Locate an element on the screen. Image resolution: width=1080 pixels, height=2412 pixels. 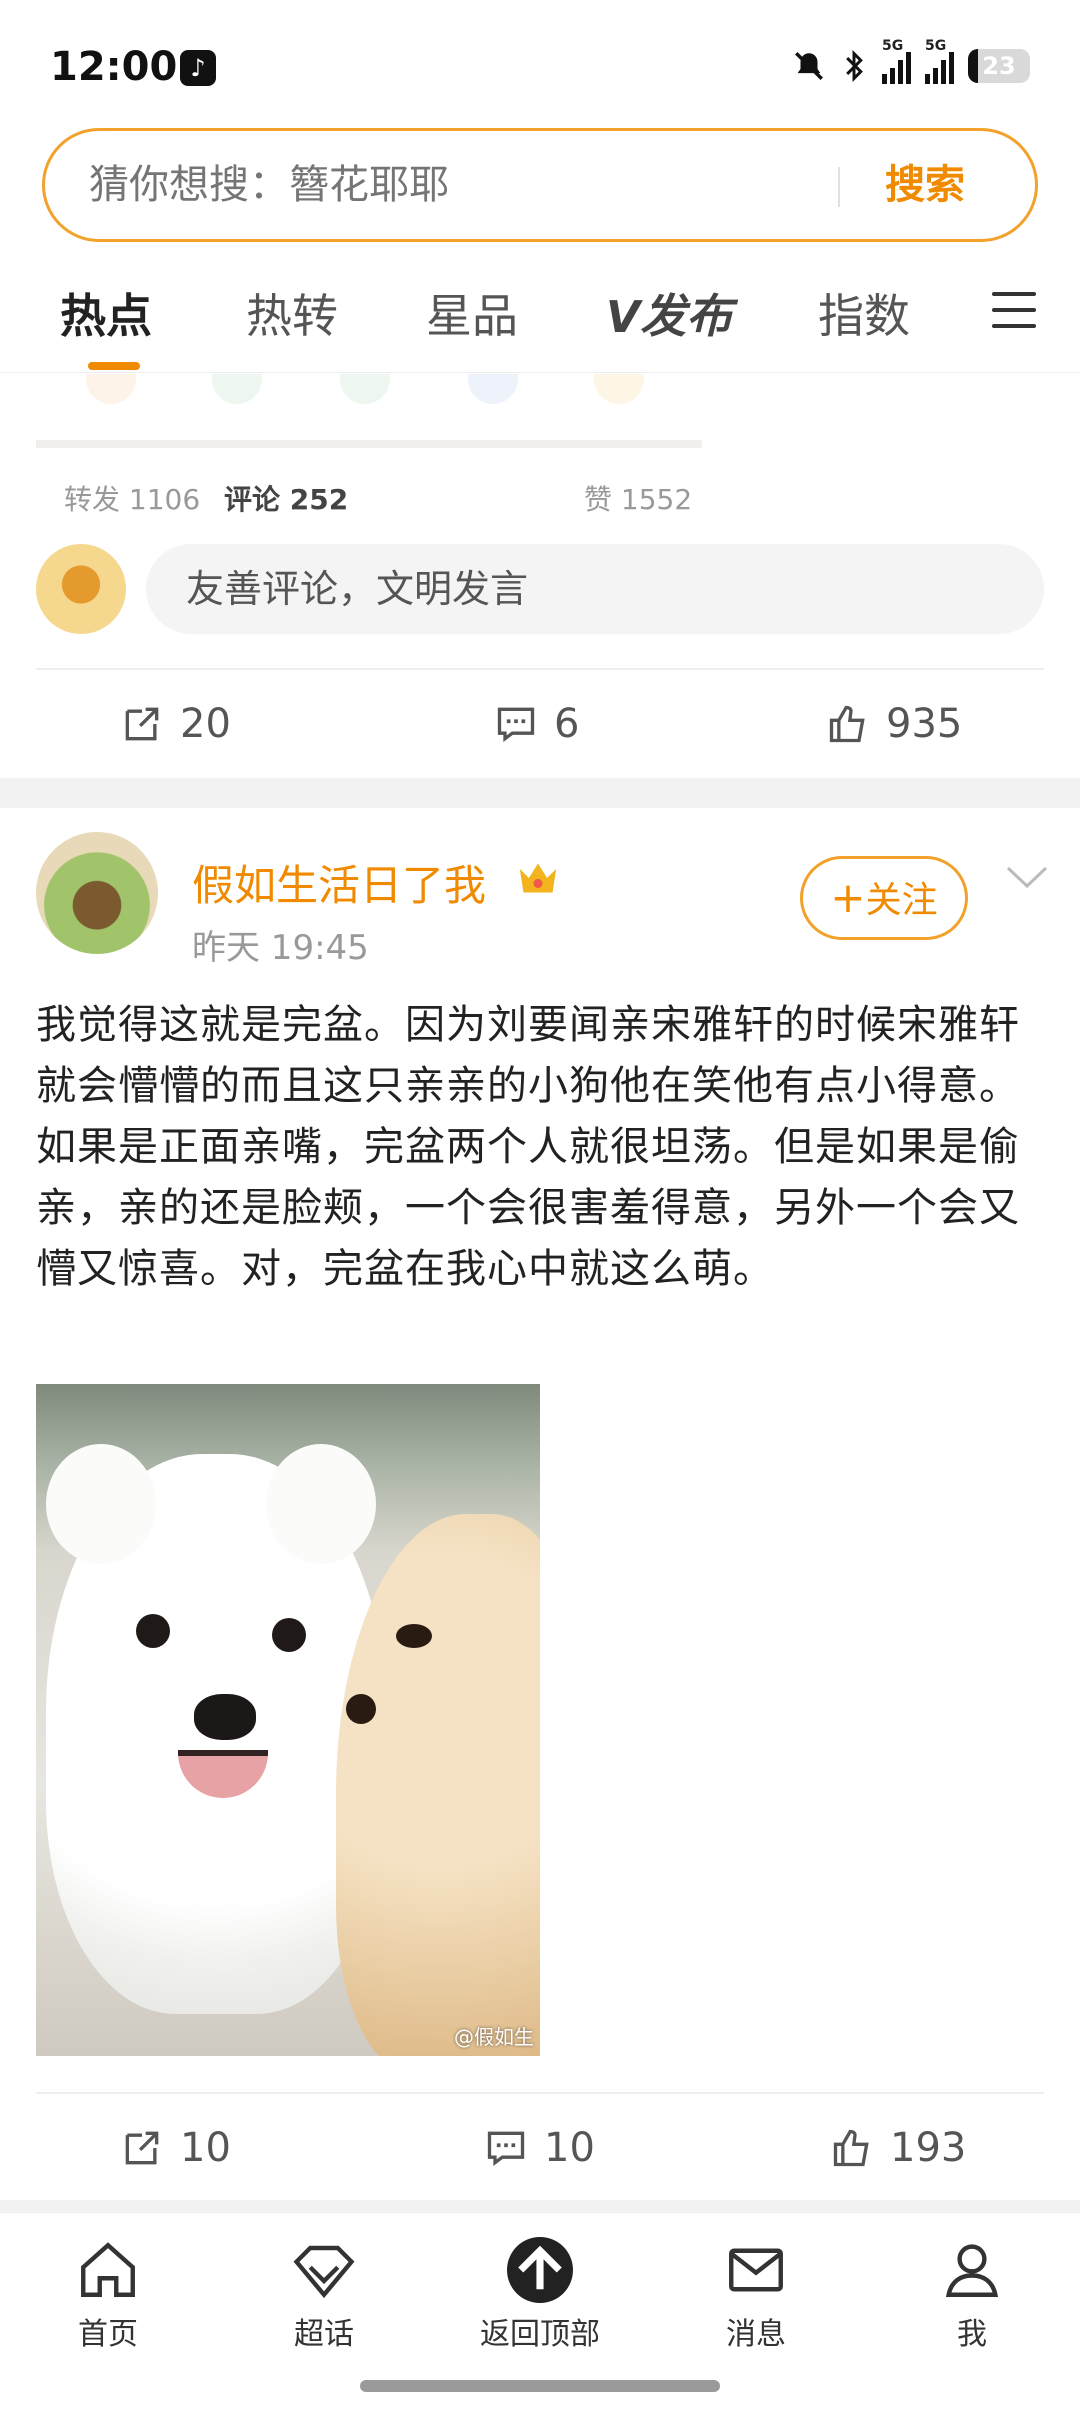
nav-home-label: 首页 is located at coordinates (108, 2334).